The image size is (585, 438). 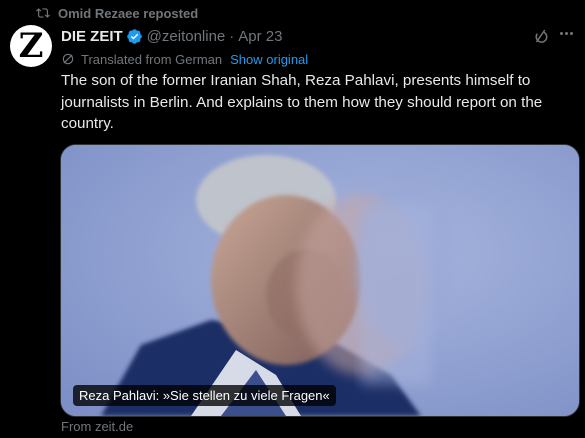 I want to click on tweet-header: DIE ZEIT @zeitonline · Apr 23, so click(x=171, y=36).